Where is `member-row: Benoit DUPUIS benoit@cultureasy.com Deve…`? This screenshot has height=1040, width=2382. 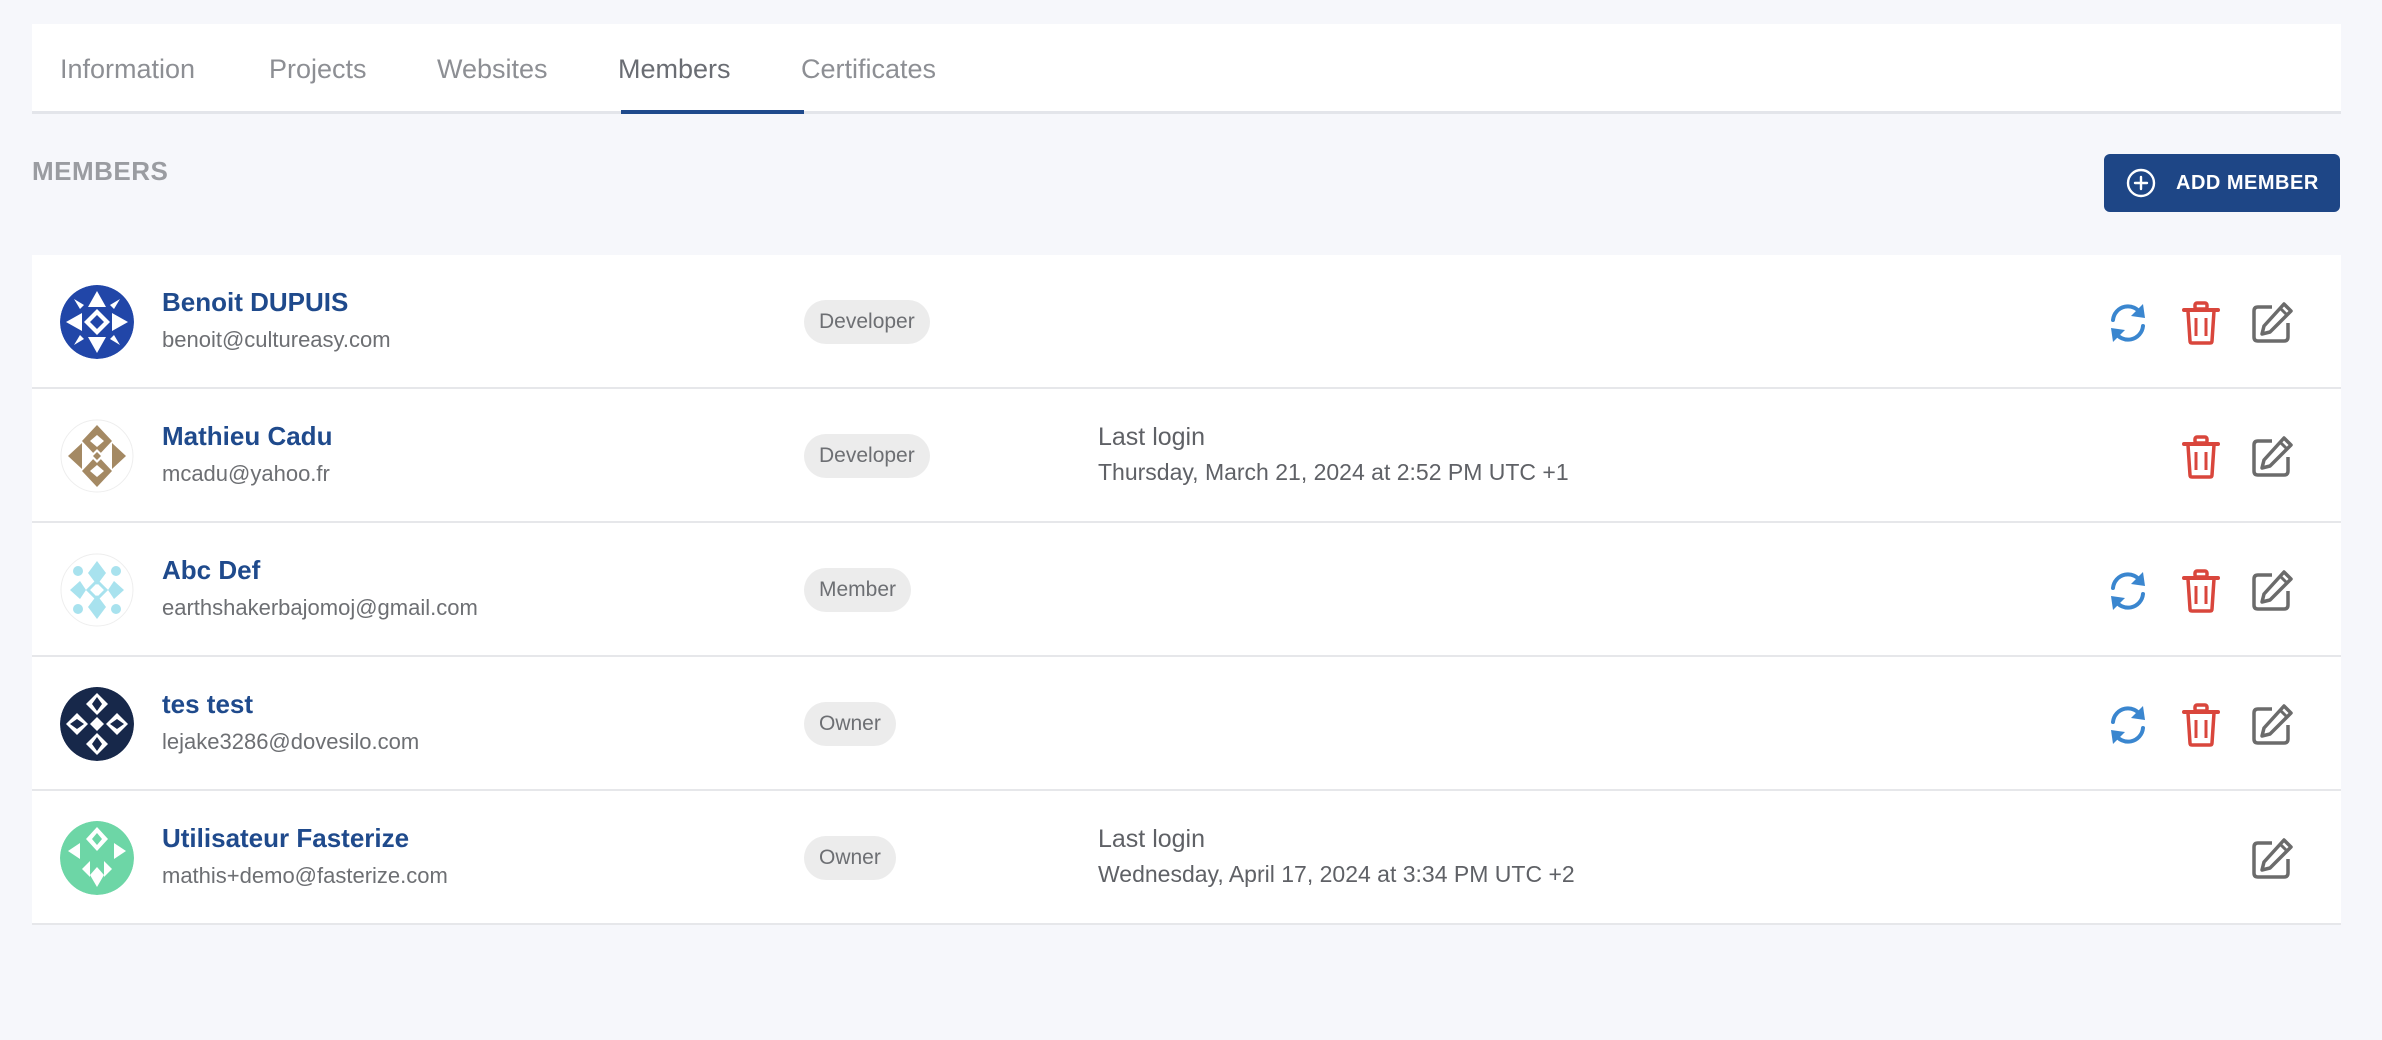 member-row: Benoit DUPUIS benoit@cultureasy.com Deve… is located at coordinates (1186, 322).